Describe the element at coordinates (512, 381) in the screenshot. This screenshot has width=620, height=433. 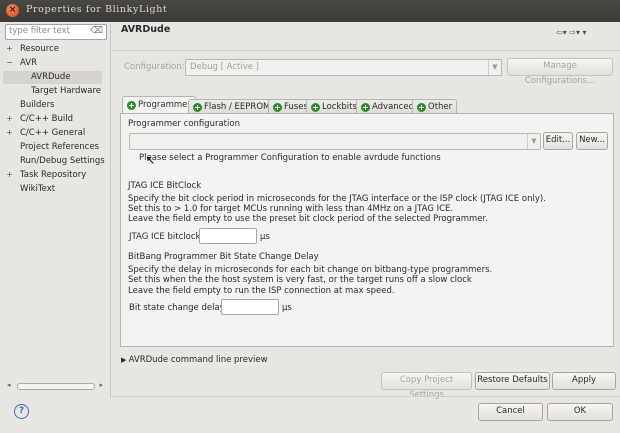
I see `restore-defaults-button: Restore Defaults` at that location.